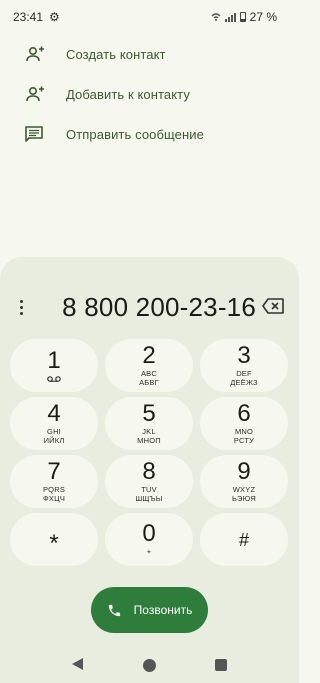  Describe the element at coordinates (12, 307) in the screenshot. I see `more-options-icon` at that location.